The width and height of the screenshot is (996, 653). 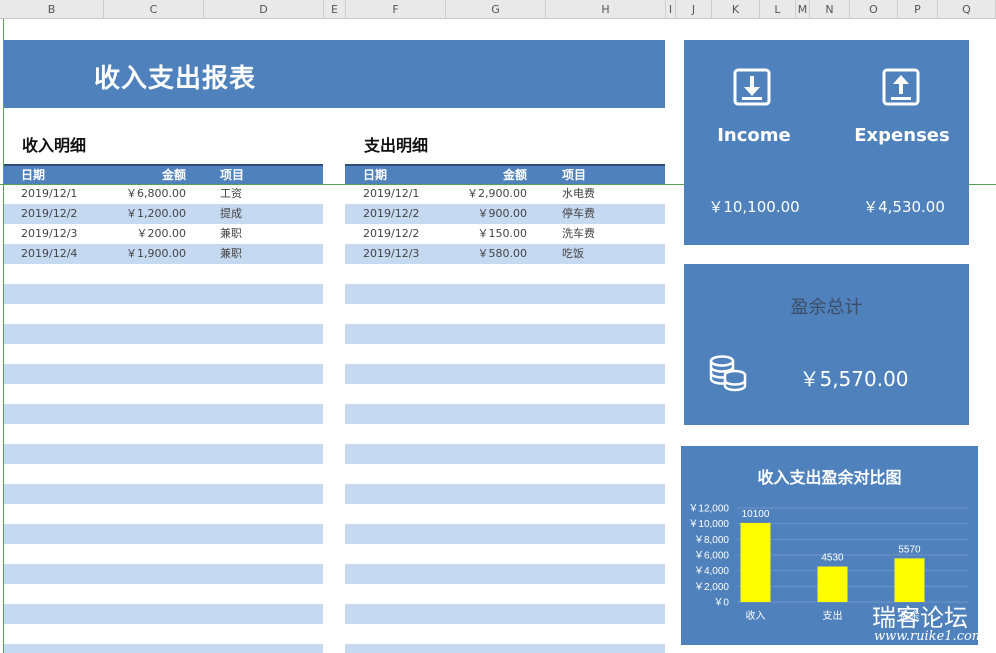 What do you see at coordinates (481, 214) in the screenshot?
I see `expense-cell-amount: ￥900.00` at bounding box center [481, 214].